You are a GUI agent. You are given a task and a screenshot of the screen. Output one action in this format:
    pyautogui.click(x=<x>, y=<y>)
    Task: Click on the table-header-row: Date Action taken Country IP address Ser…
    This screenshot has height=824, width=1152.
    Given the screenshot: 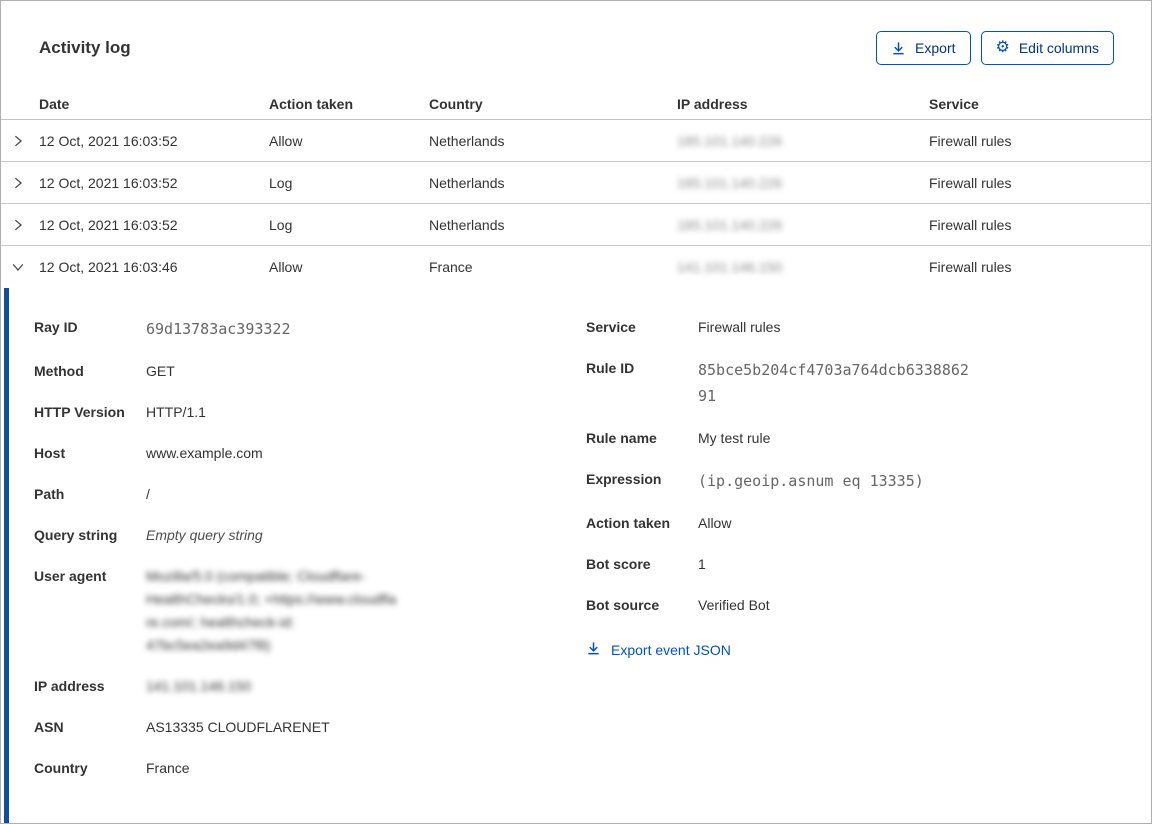 What is the action you would take?
    pyautogui.click(x=576, y=104)
    